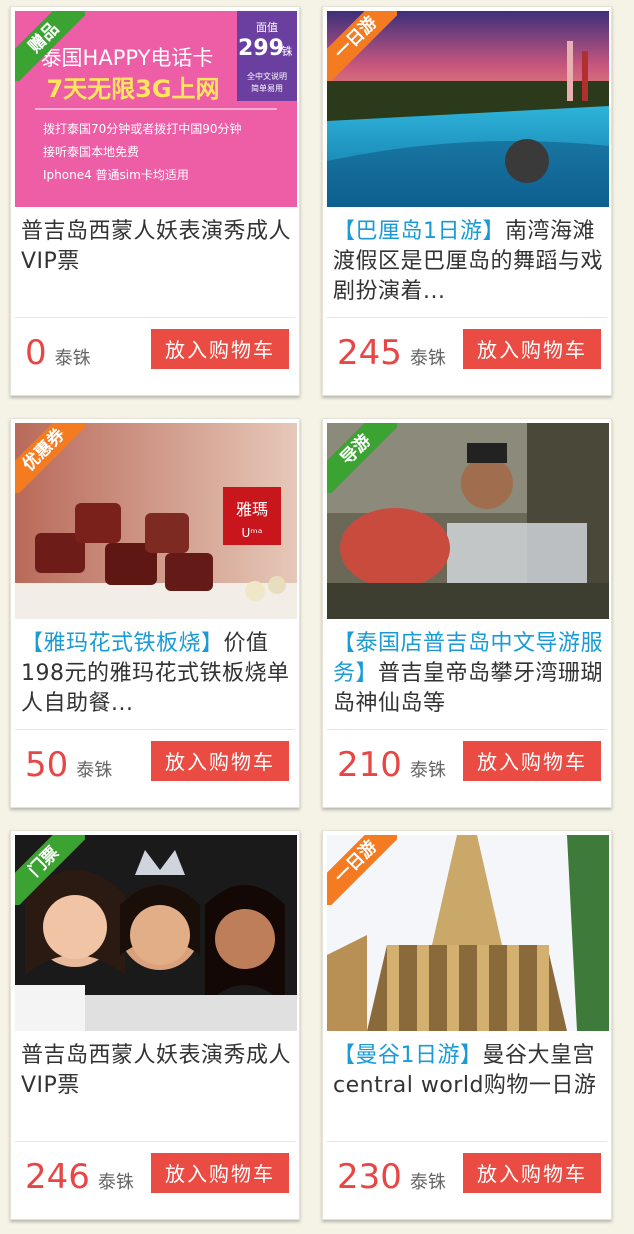 The height and width of the screenshot is (1234, 634). What do you see at coordinates (369, 353) in the screenshot?
I see `price-value: 245` at bounding box center [369, 353].